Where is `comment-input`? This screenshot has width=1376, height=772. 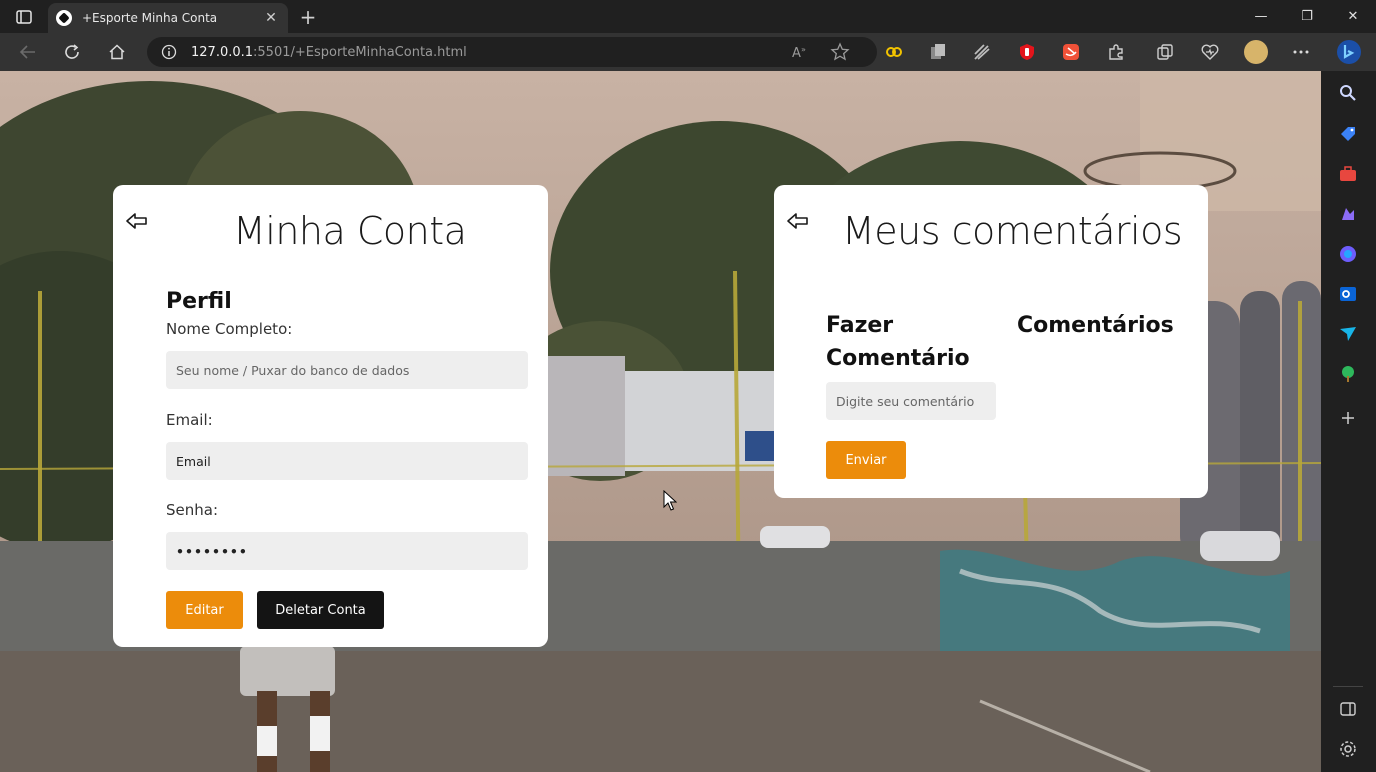 comment-input is located at coordinates (911, 401).